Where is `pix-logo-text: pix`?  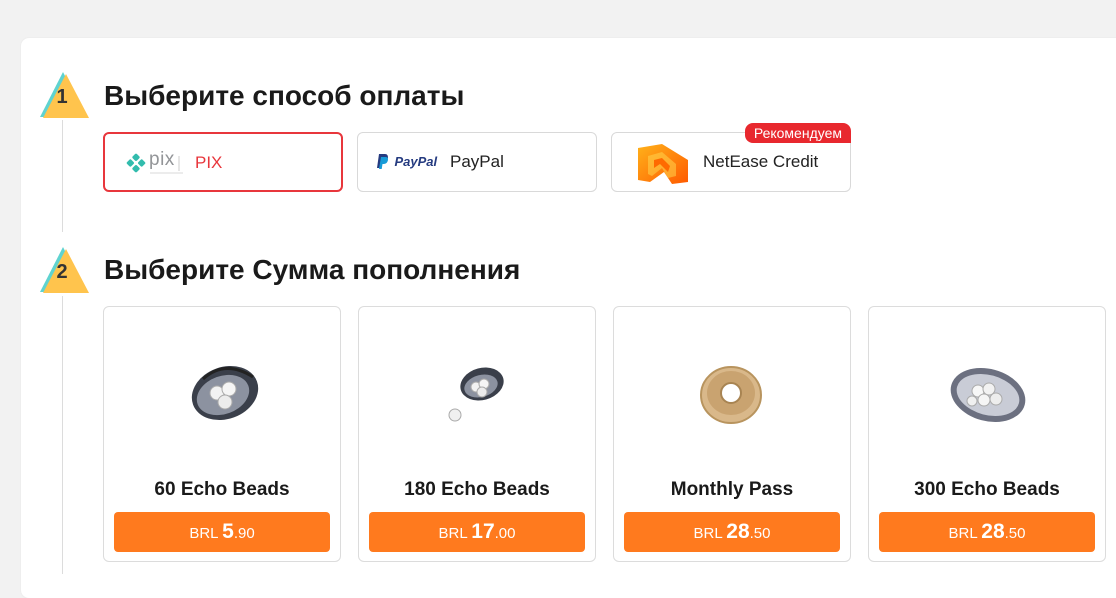
pix-logo-text: pix is located at coordinates (162, 159).